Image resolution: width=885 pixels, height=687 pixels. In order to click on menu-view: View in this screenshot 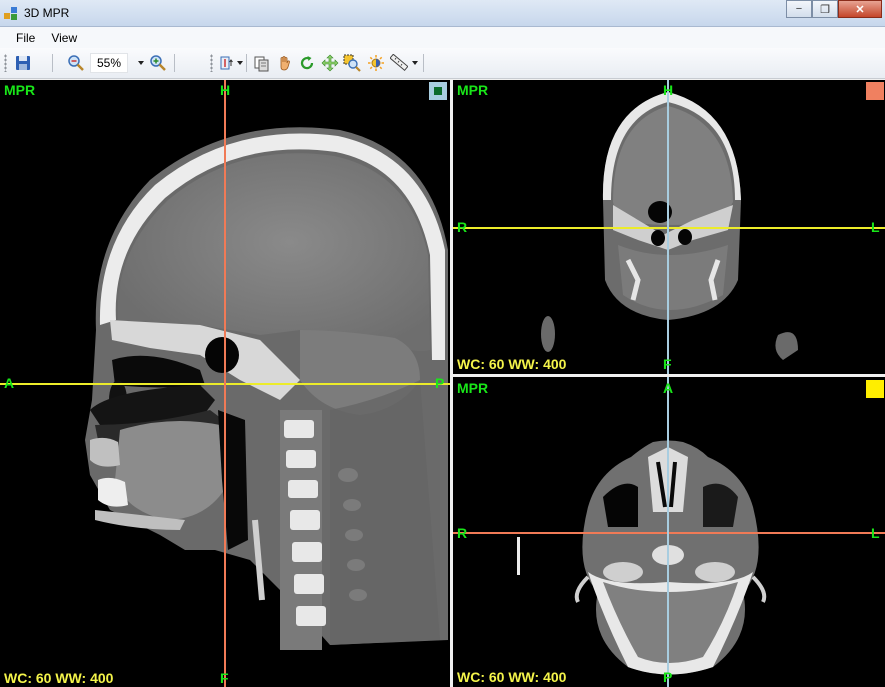, I will do `click(64, 38)`.